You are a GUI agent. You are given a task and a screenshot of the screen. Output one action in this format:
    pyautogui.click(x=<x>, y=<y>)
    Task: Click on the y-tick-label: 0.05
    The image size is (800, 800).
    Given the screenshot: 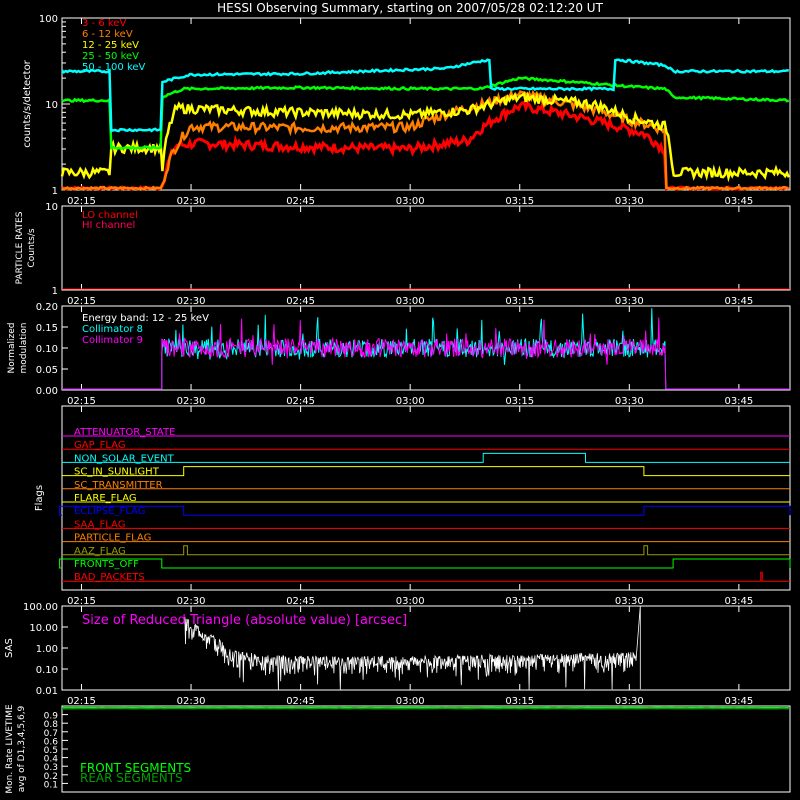 What is the action you would take?
    pyautogui.click(x=47, y=370)
    